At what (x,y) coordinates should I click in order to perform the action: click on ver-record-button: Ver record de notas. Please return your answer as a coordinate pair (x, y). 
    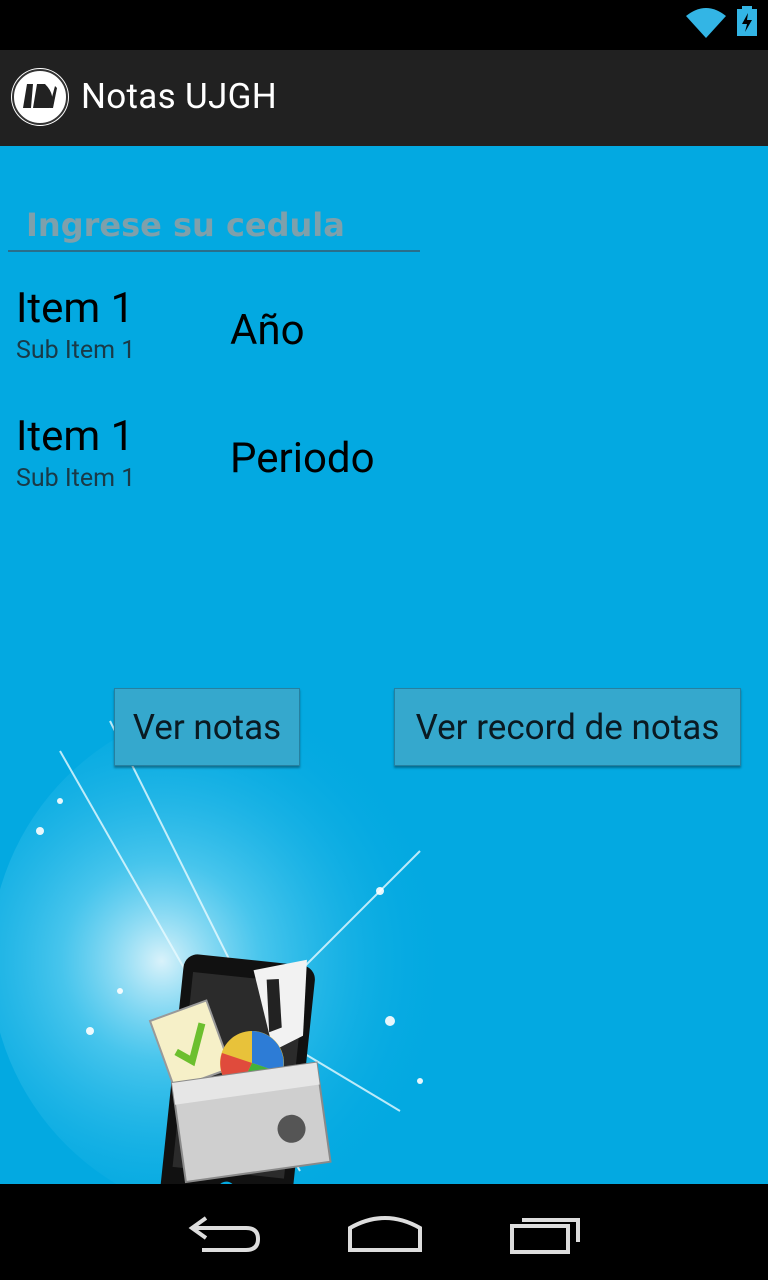
    Looking at the image, I should click on (567, 727).